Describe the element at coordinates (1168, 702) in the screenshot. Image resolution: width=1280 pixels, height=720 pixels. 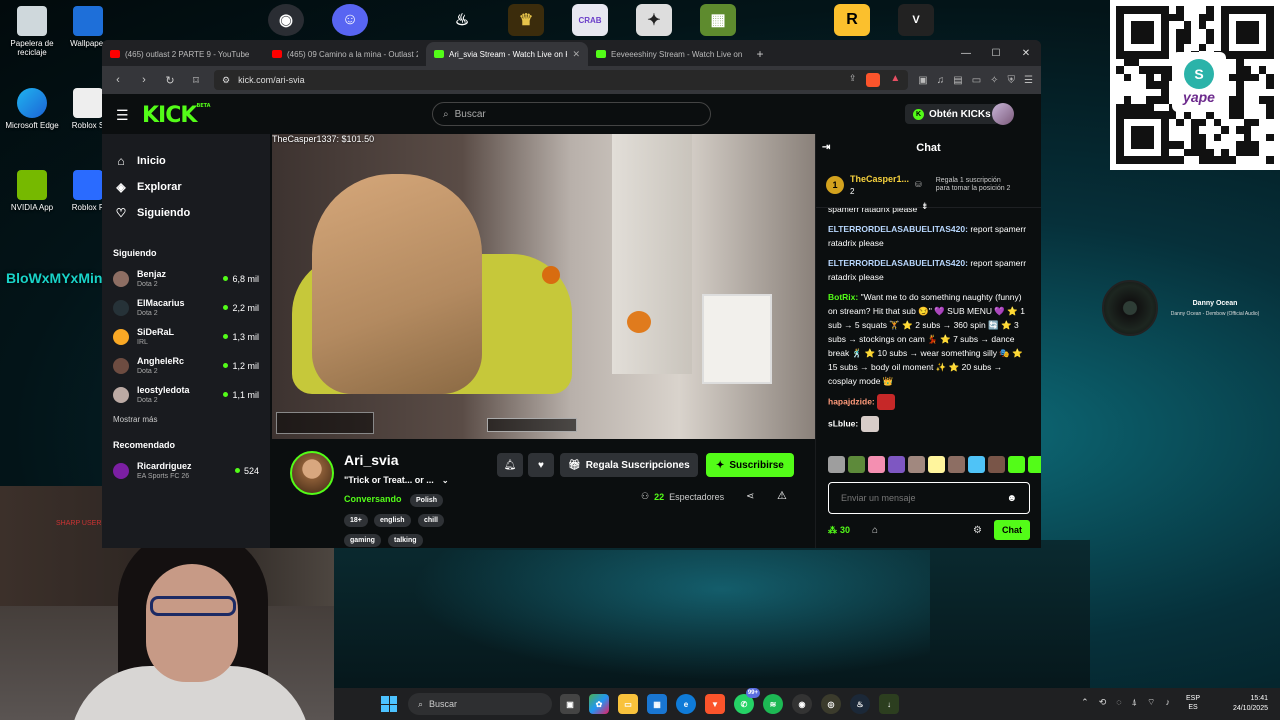
I see `speaker-icon: ♪` at that location.